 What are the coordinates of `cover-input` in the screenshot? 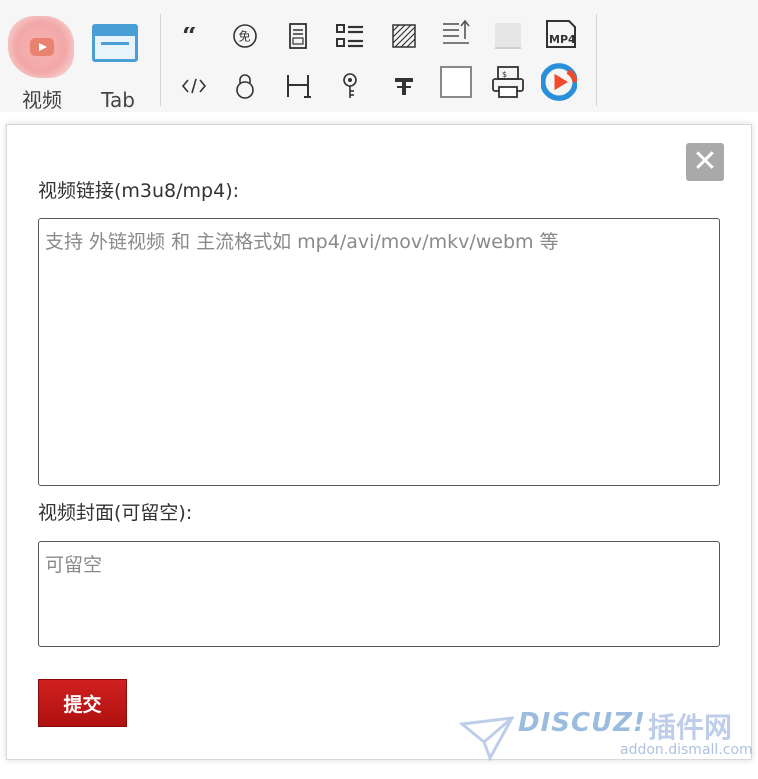 It's located at (379, 594).